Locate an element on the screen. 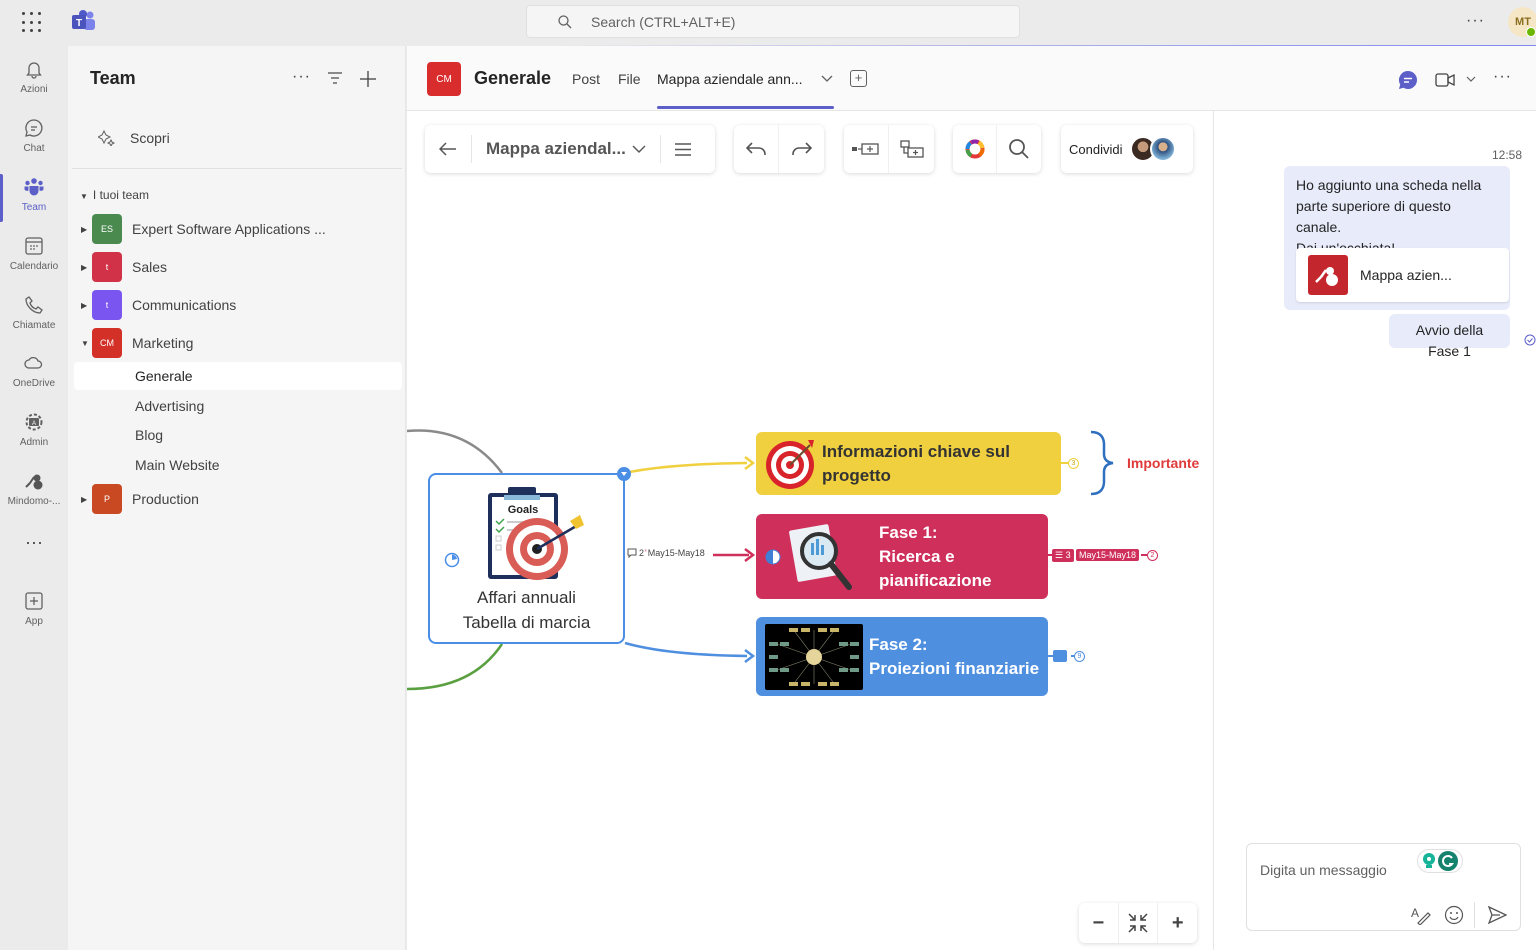 This screenshot has height=950, width=1536. color-wheel-icon is located at coordinates (974, 149).